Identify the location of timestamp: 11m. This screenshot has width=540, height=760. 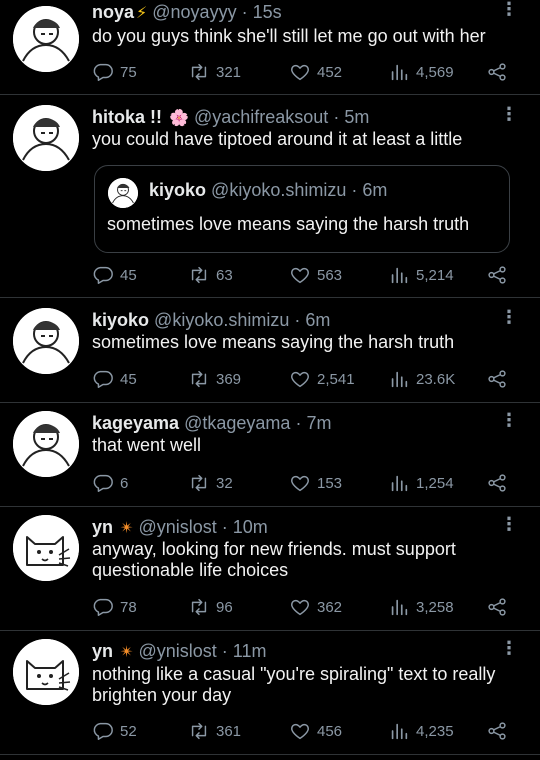
(250, 651).